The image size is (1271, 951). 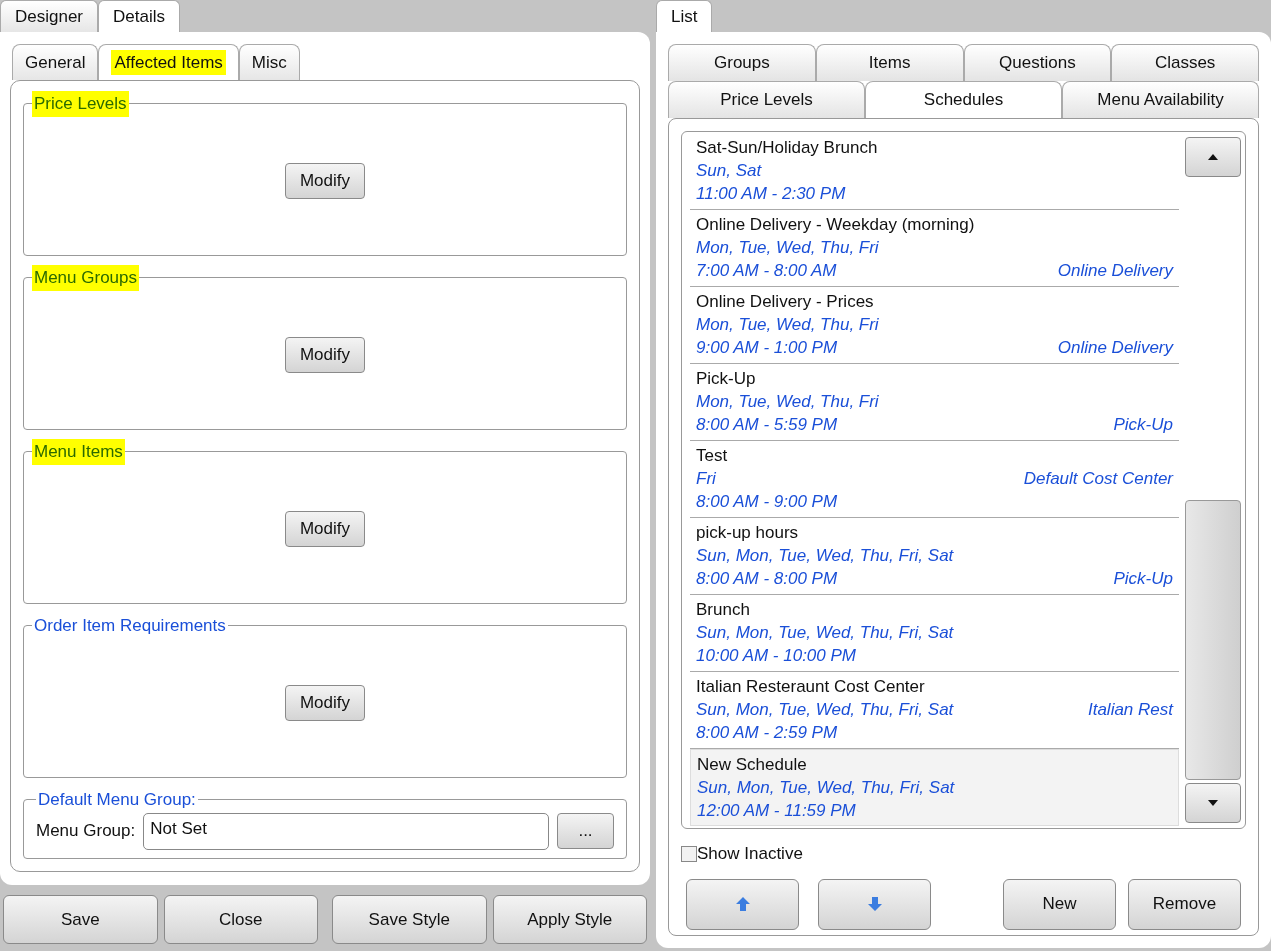 I want to click on schedule-location: Italian Rest, so click(x=1130, y=710).